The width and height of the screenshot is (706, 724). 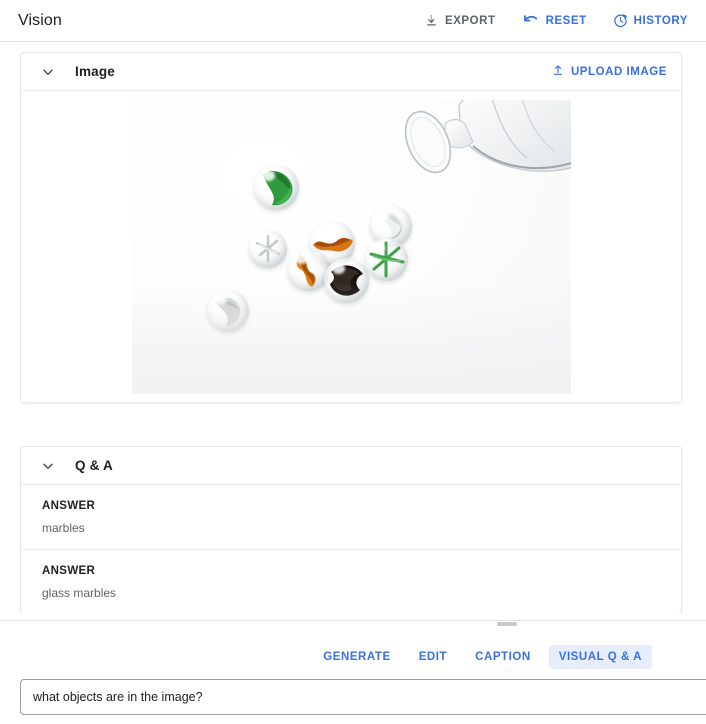 What do you see at coordinates (531, 20) in the screenshot?
I see `undo-arrow-icon` at bounding box center [531, 20].